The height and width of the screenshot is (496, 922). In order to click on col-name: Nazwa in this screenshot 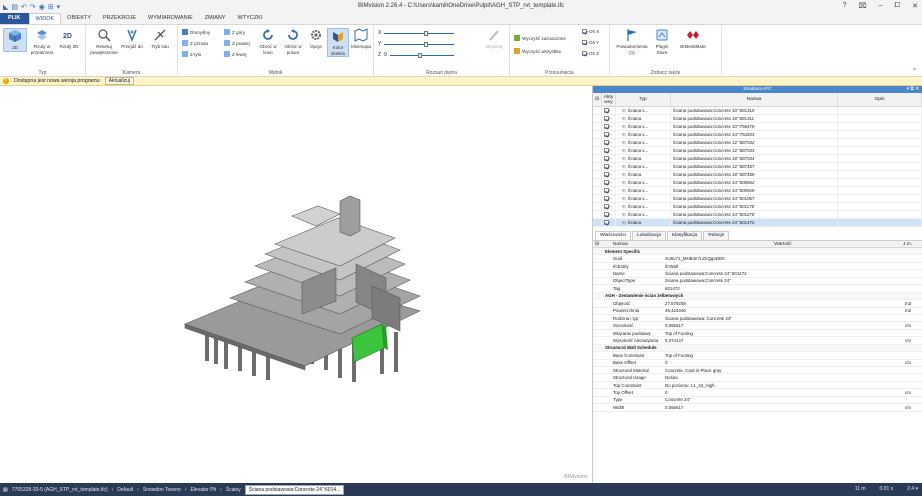, I will do `click(755, 99)`.